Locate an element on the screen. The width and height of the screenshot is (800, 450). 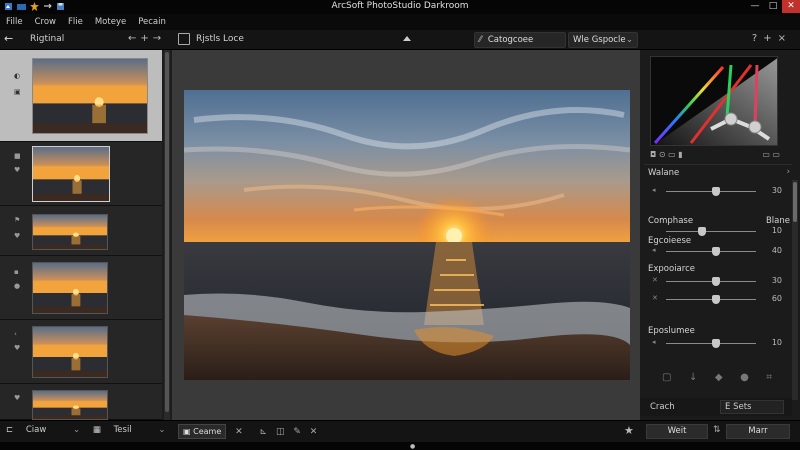
footer-label: Crach is located at coordinates (662, 407).